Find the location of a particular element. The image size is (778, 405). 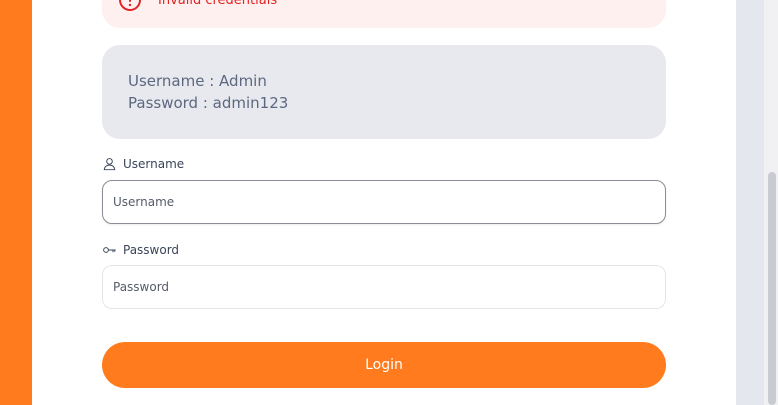

demo-username-text: Username : Admin is located at coordinates (197, 81).